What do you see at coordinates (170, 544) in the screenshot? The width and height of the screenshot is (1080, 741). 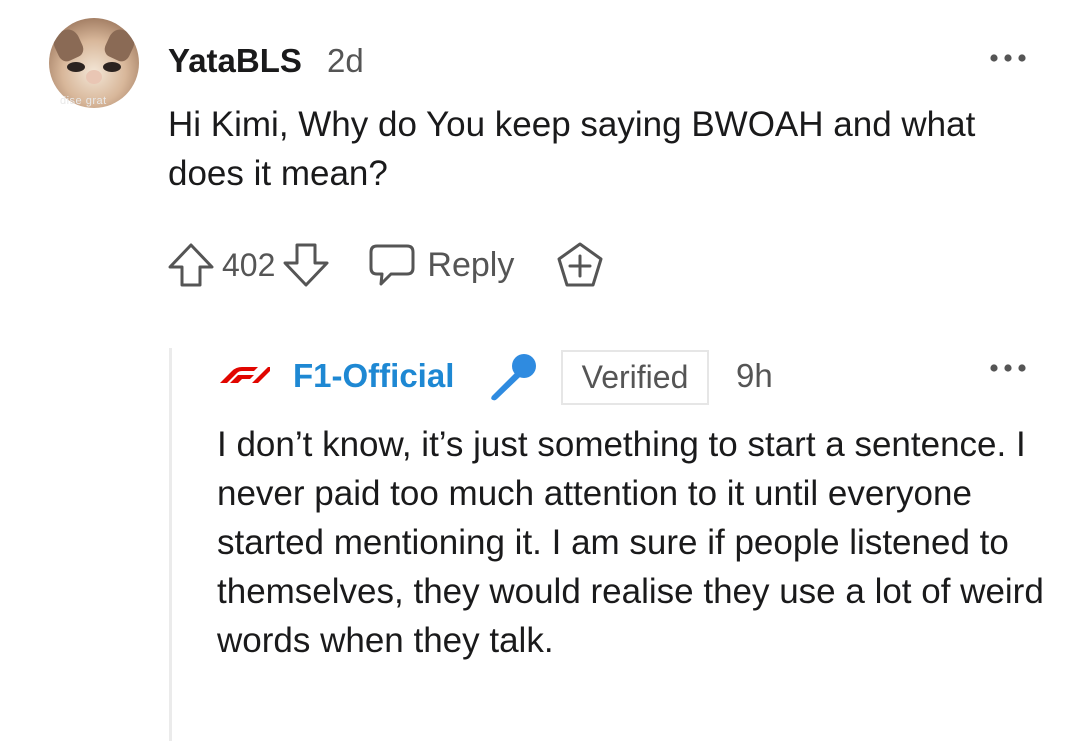 I see `thread-line` at bounding box center [170, 544].